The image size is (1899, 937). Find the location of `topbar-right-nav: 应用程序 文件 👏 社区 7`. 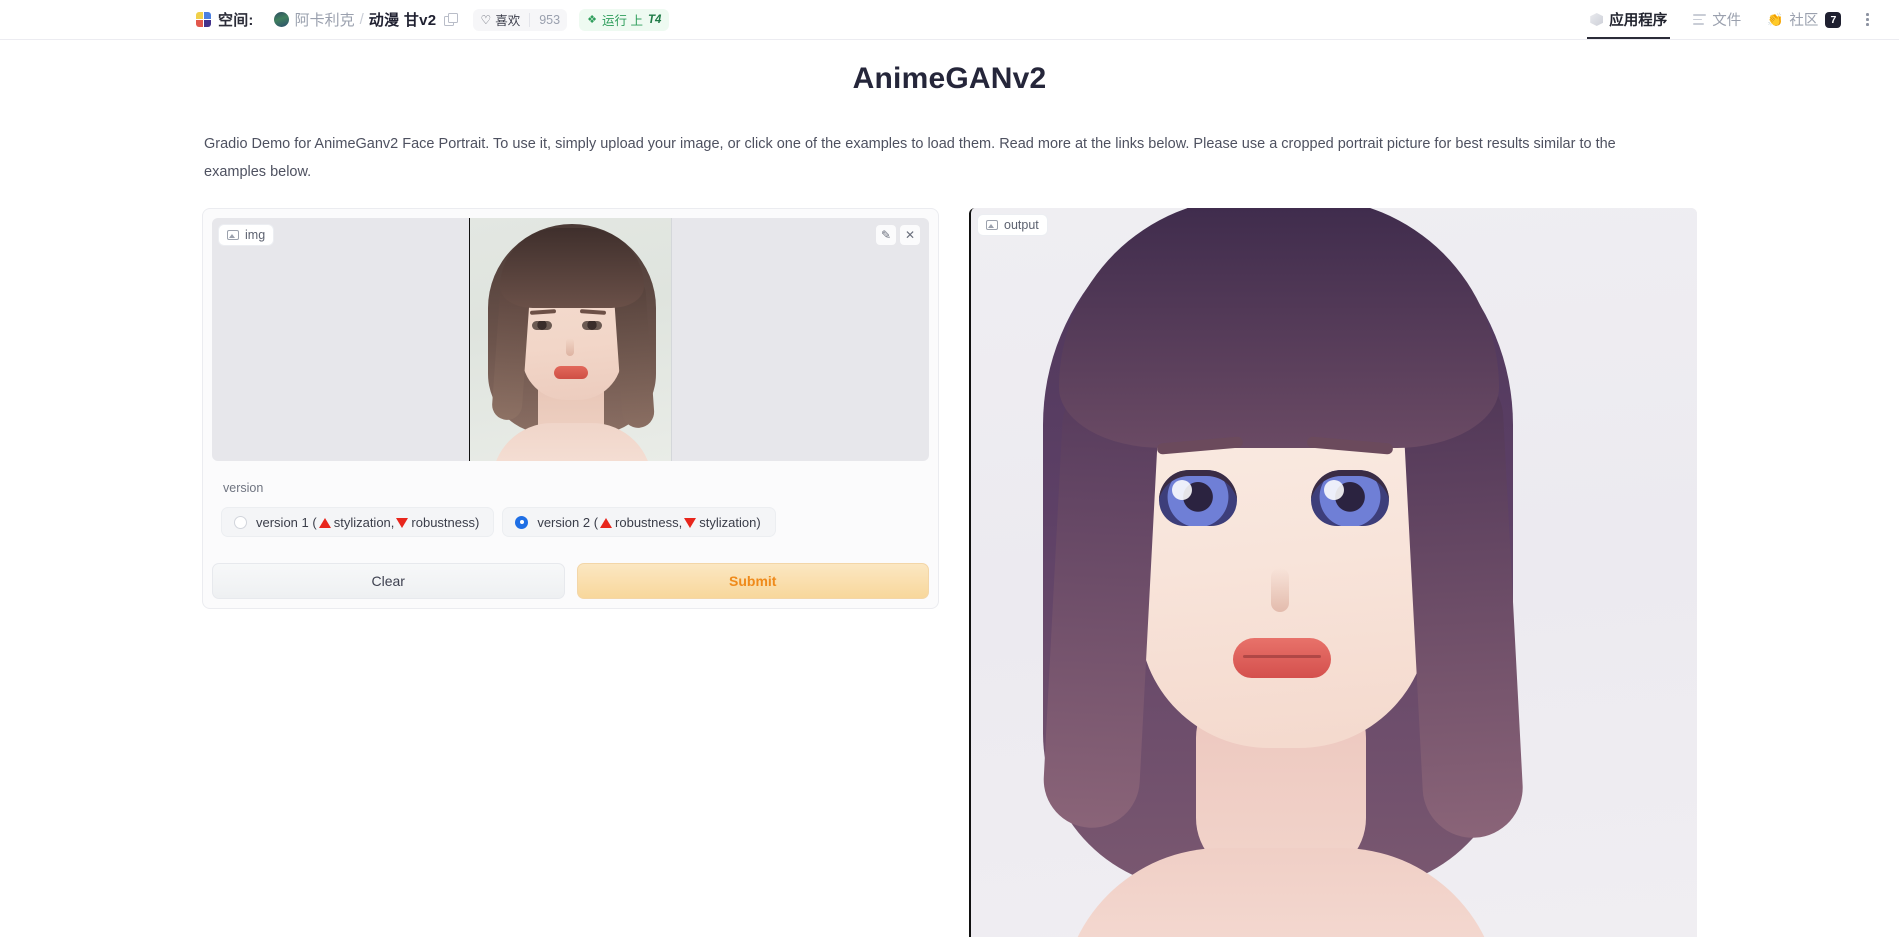

topbar-right-nav: 应用程序 文件 👏 社区 7 is located at coordinates (1729, 19).